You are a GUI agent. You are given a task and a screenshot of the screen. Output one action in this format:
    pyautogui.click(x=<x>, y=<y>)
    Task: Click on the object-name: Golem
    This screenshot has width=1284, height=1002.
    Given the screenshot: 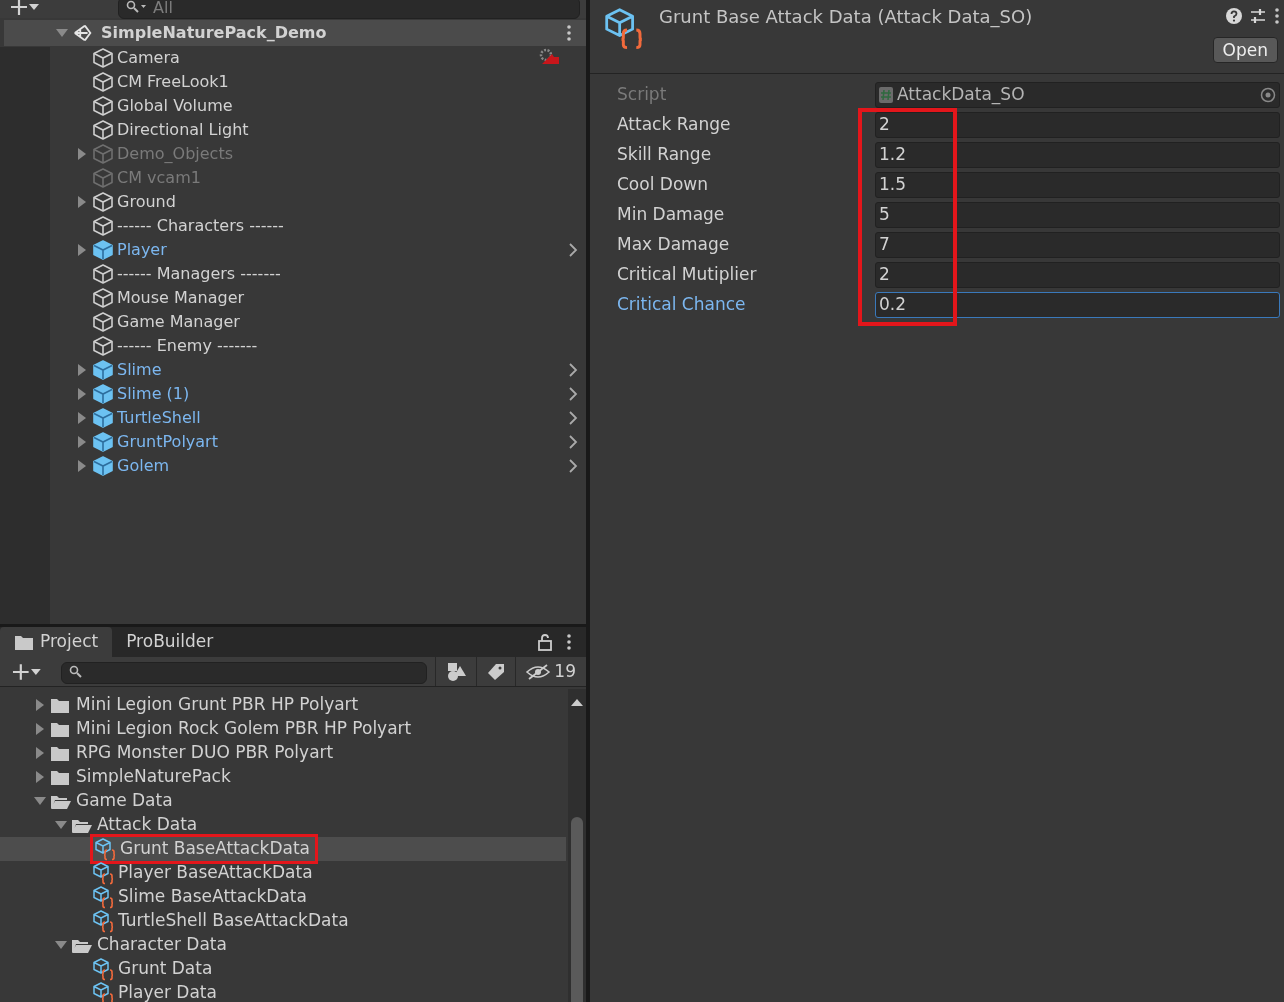 What is the action you would take?
    pyautogui.click(x=143, y=466)
    